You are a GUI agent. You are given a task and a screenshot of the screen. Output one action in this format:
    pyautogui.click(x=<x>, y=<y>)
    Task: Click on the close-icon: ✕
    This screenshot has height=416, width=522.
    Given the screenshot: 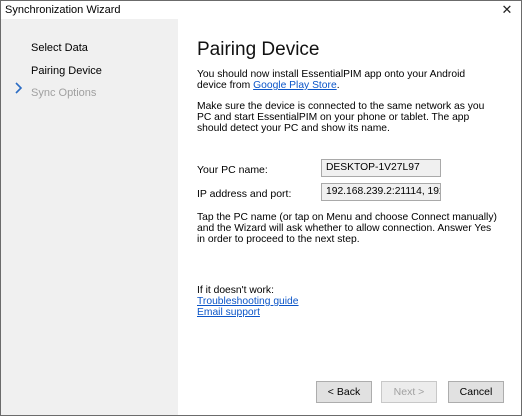 What is the action you would take?
    pyautogui.click(x=507, y=10)
    